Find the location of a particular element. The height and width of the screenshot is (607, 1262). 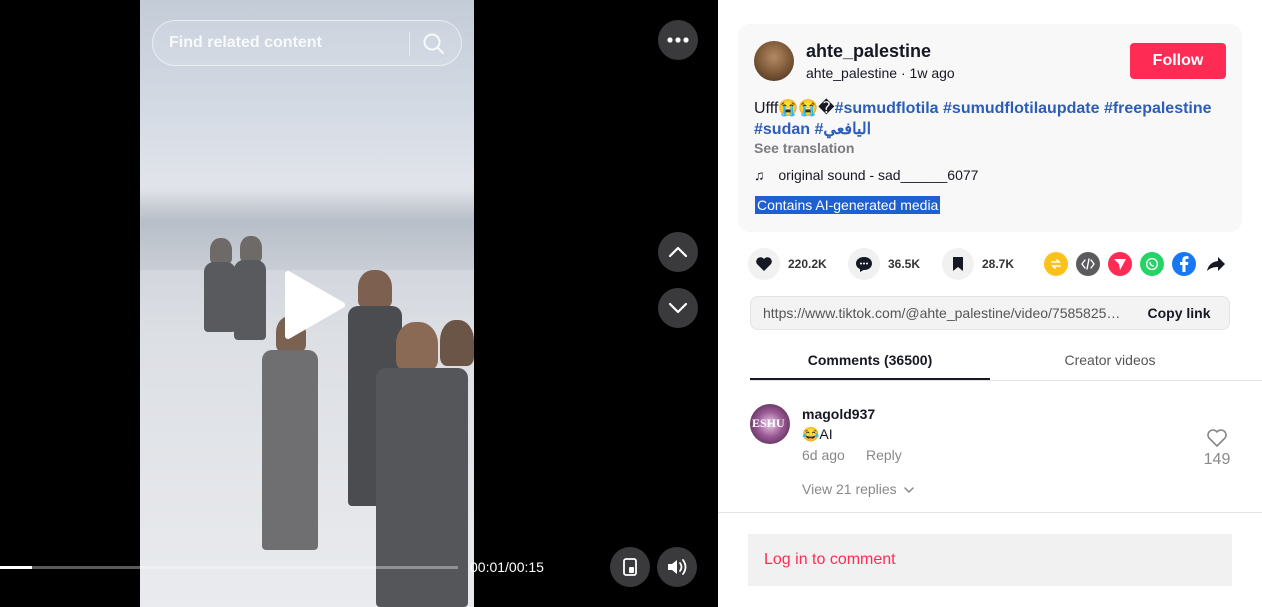

reply-button: Reply is located at coordinates (884, 455).